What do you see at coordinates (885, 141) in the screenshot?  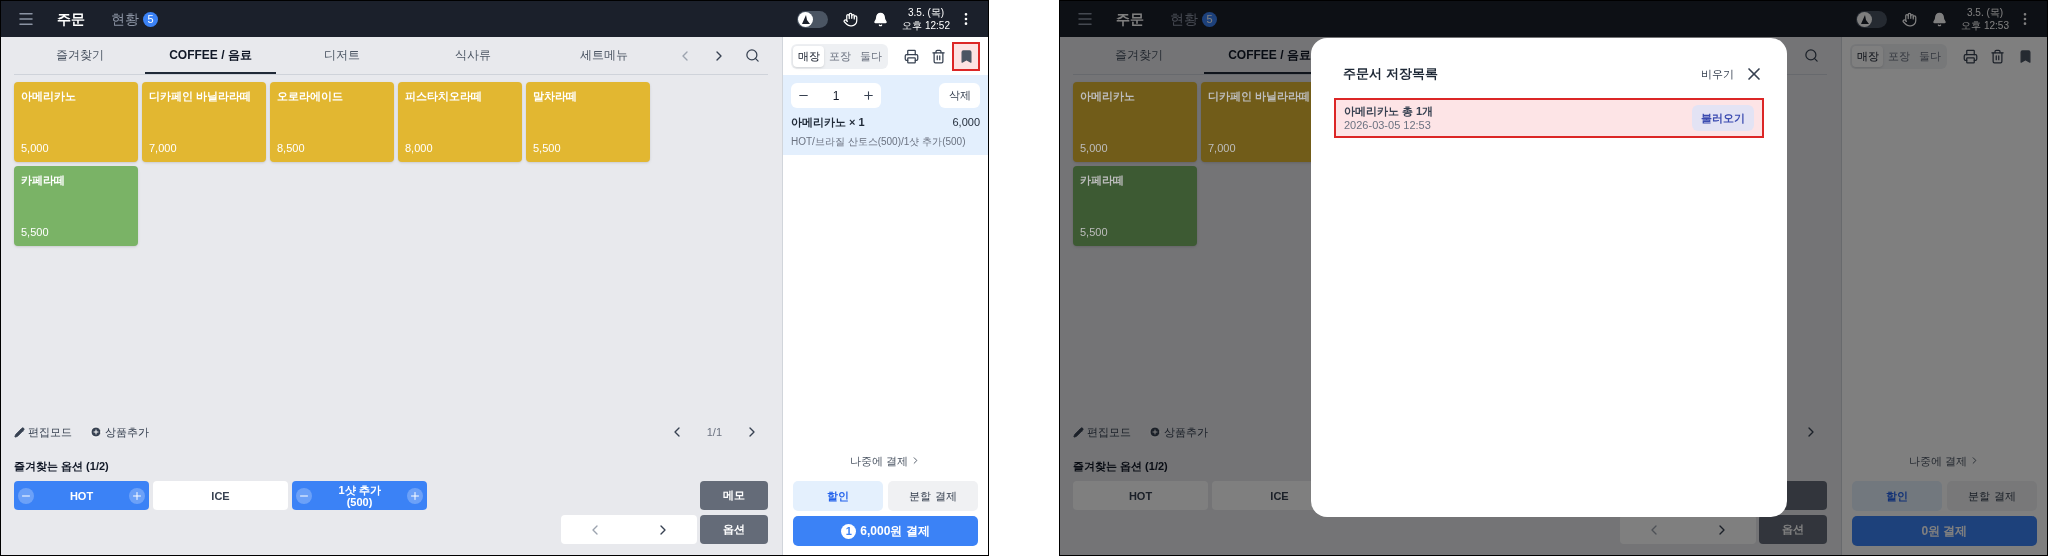 I see `cart-item-options: HOT/브라질 산토스(500)/1샷 추가(500)` at bounding box center [885, 141].